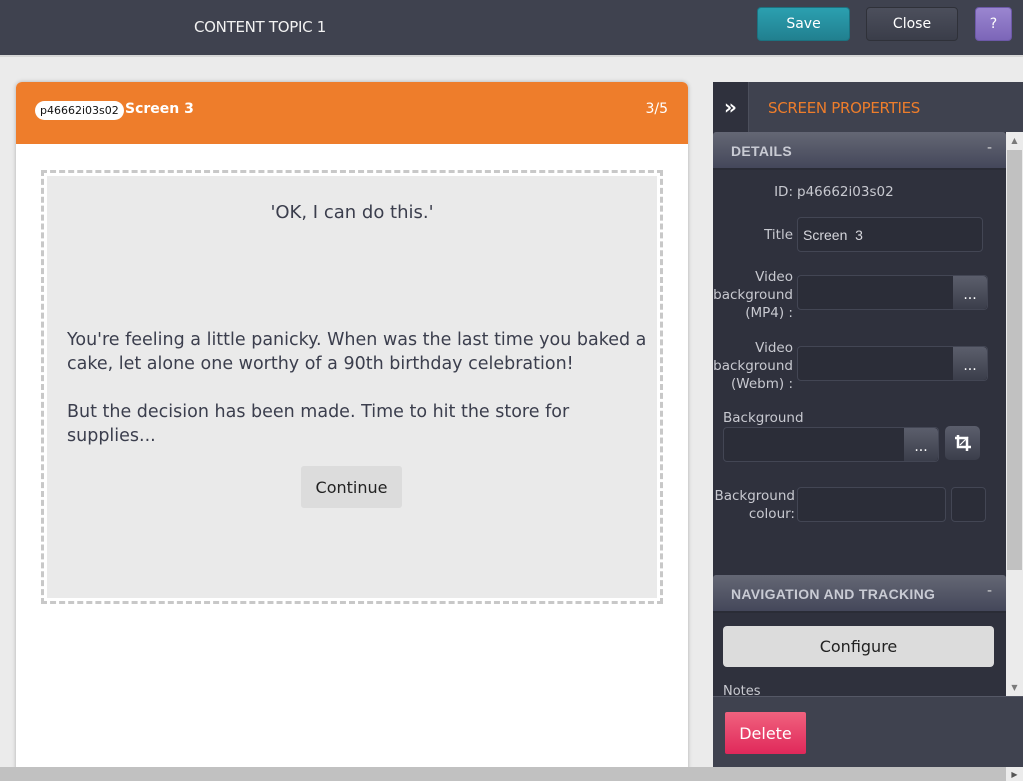 The image size is (1023, 781). What do you see at coordinates (859, 151) in the screenshot?
I see `details-section-header: DETAILS -` at bounding box center [859, 151].